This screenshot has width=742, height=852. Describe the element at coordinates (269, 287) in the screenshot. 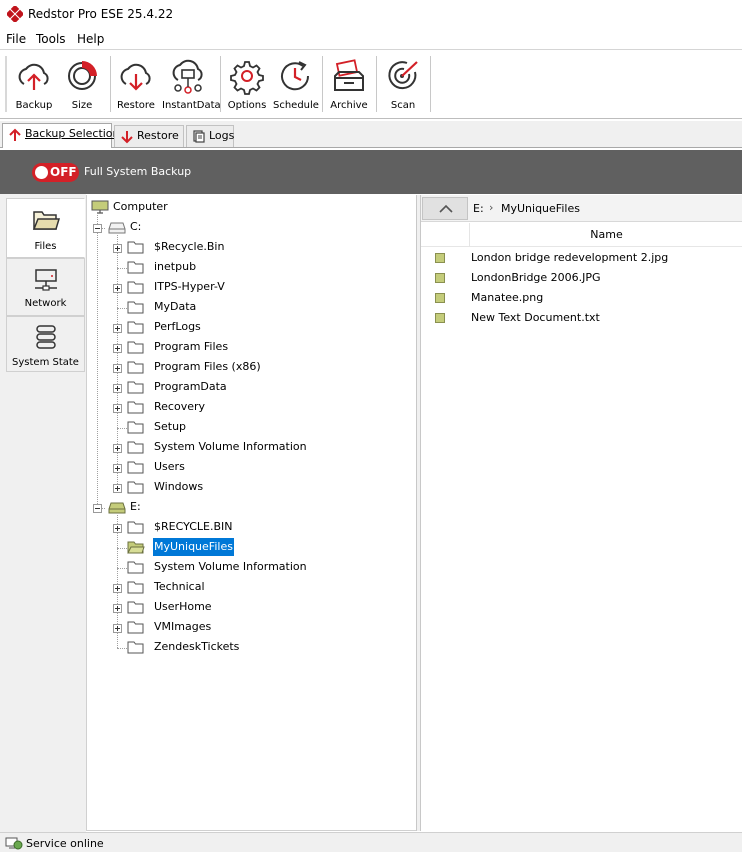

I see `tree-node-folder: ITPS-Hyper-V` at that location.